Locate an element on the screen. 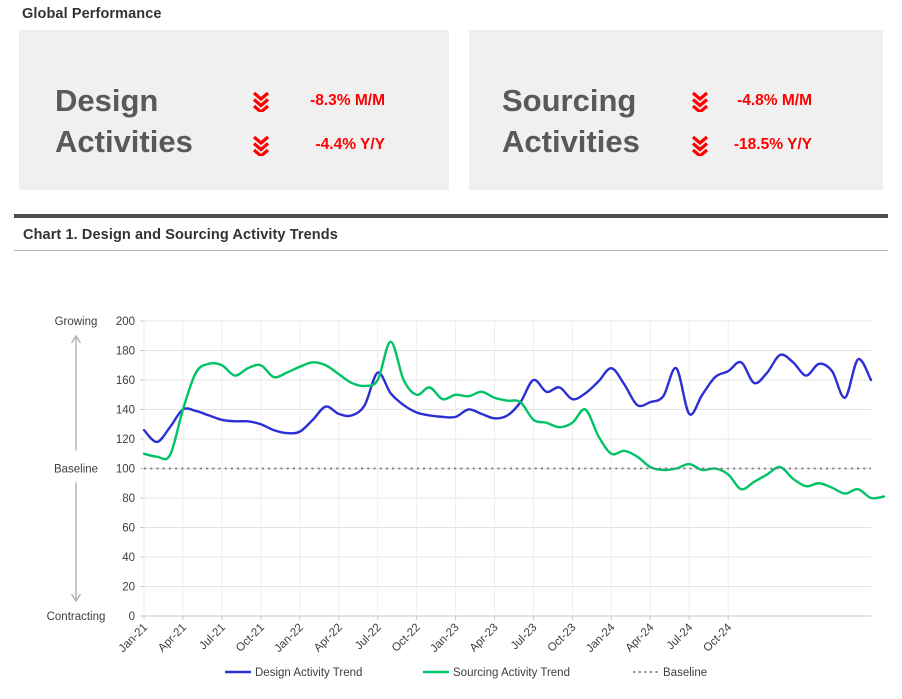 The image size is (902, 699). kpi-value-design-yy: -4.4% Y/Y is located at coordinates (350, 144).